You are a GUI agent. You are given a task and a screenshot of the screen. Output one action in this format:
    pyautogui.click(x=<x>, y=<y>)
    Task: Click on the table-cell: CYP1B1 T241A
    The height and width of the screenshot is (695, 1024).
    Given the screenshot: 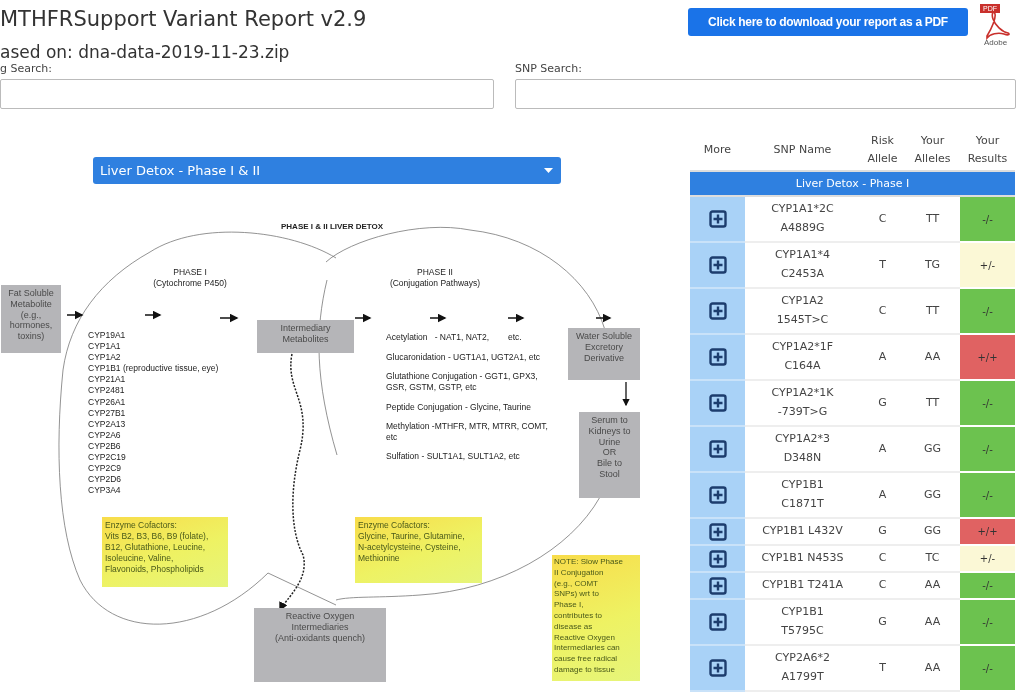 What is the action you would take?
    pyautogui.click(x=802, y=586)
    